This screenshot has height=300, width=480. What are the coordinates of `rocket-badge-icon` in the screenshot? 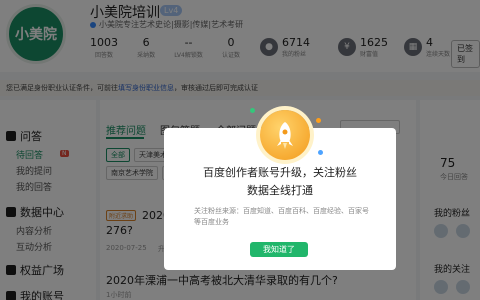 It's located at (285, 135).